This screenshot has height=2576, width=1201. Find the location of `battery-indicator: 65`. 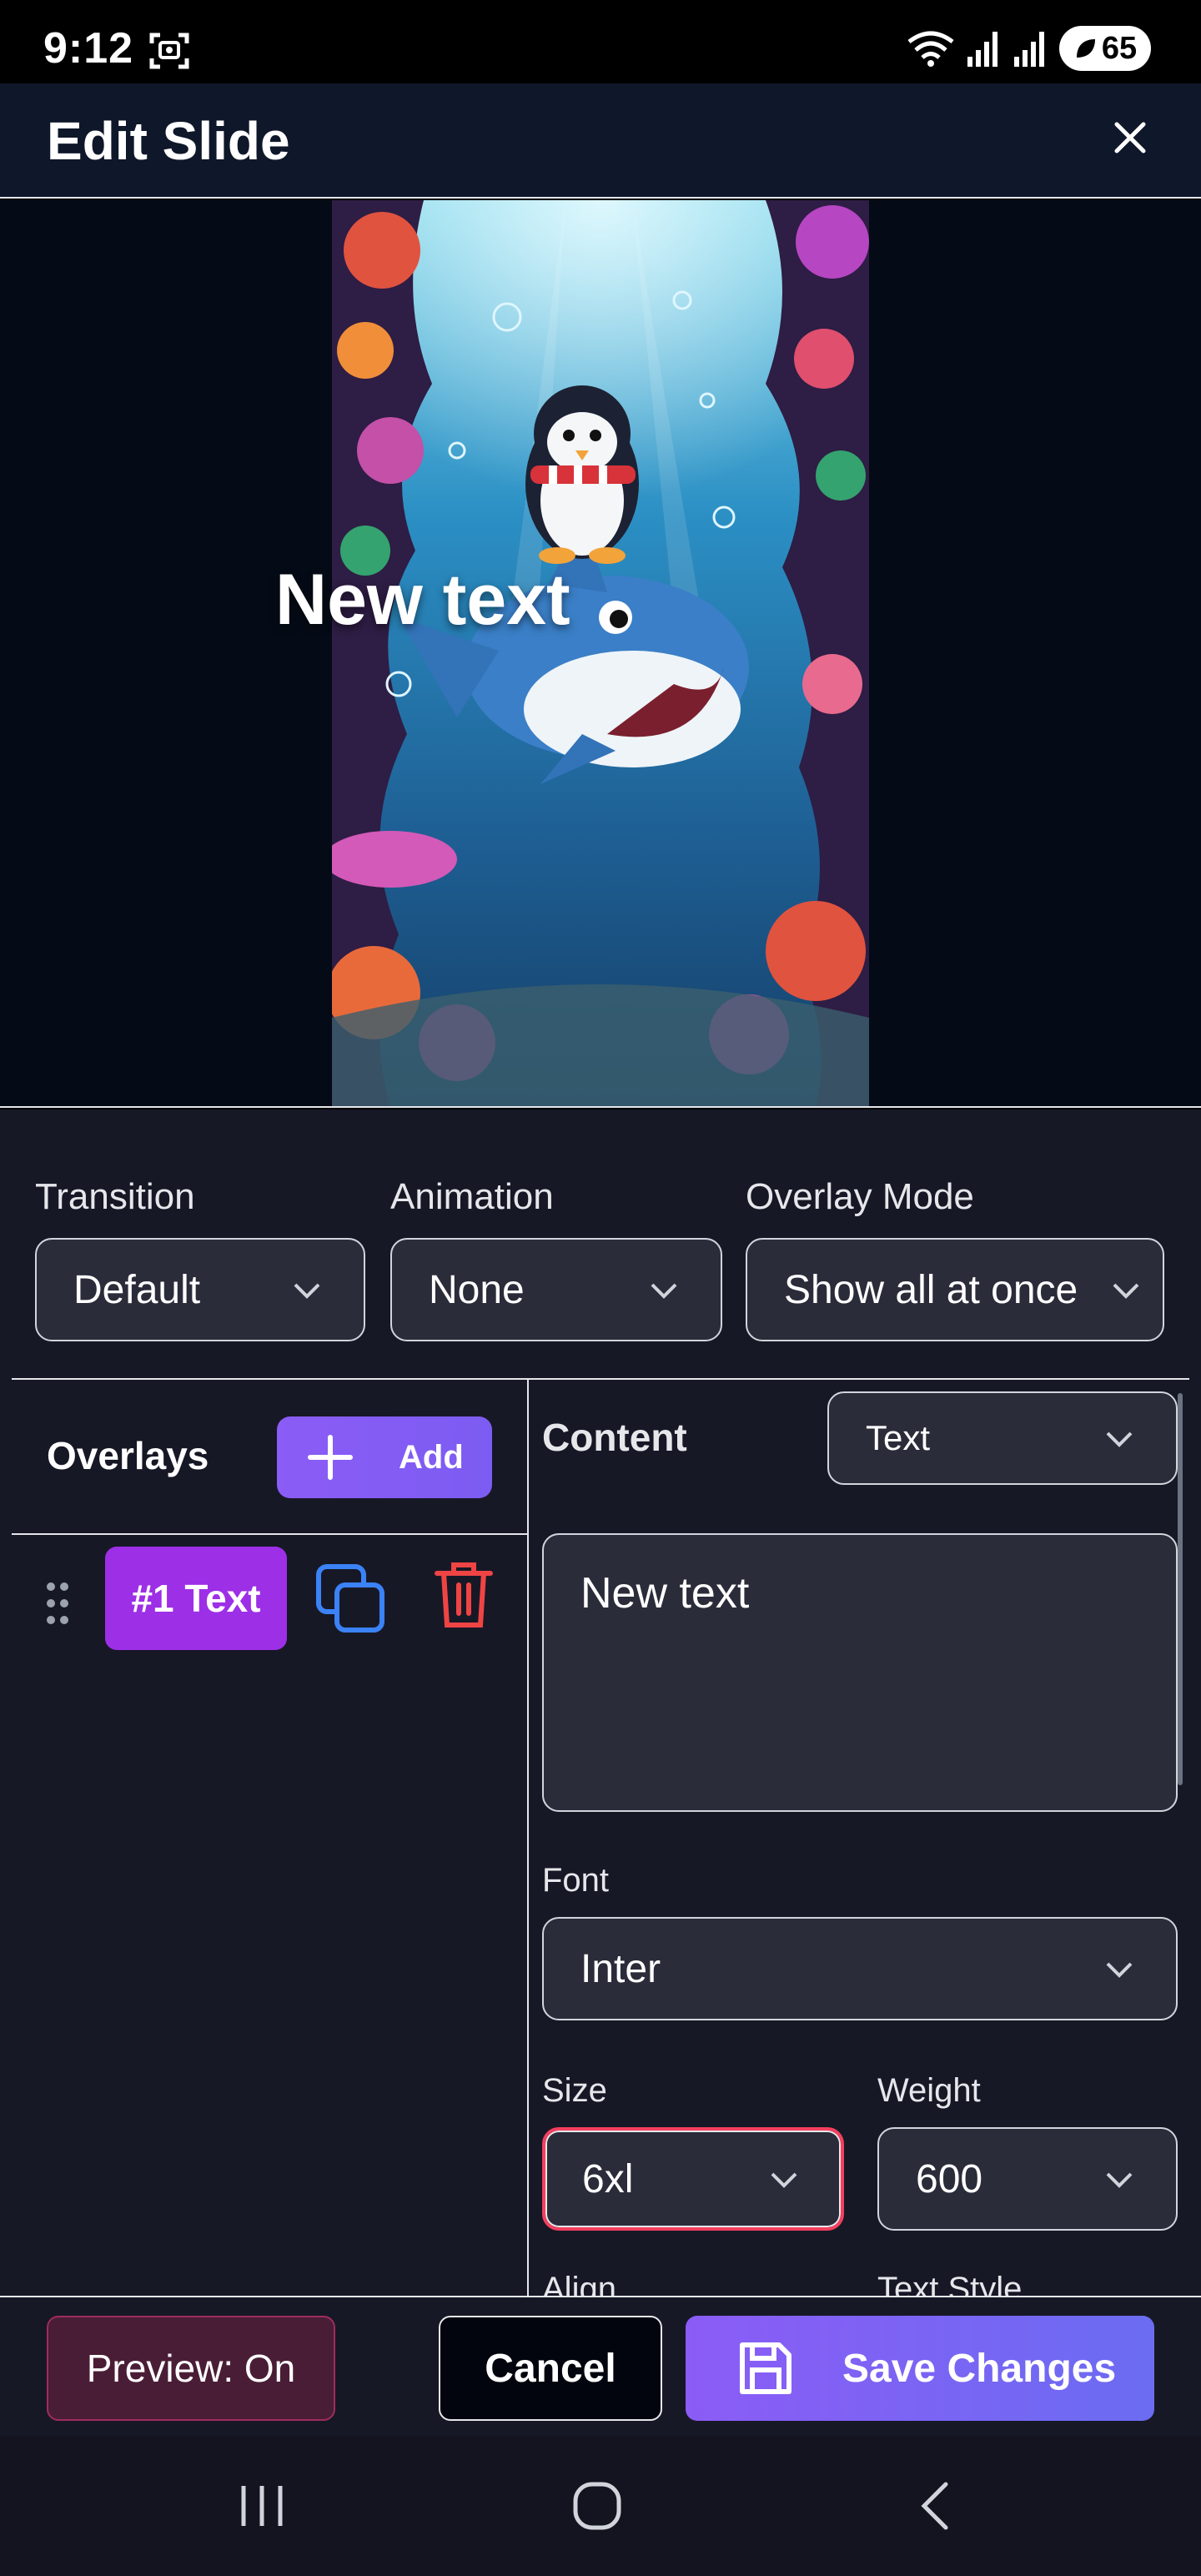

battery-indicator: 65 is located at coordinates (1105, 48).